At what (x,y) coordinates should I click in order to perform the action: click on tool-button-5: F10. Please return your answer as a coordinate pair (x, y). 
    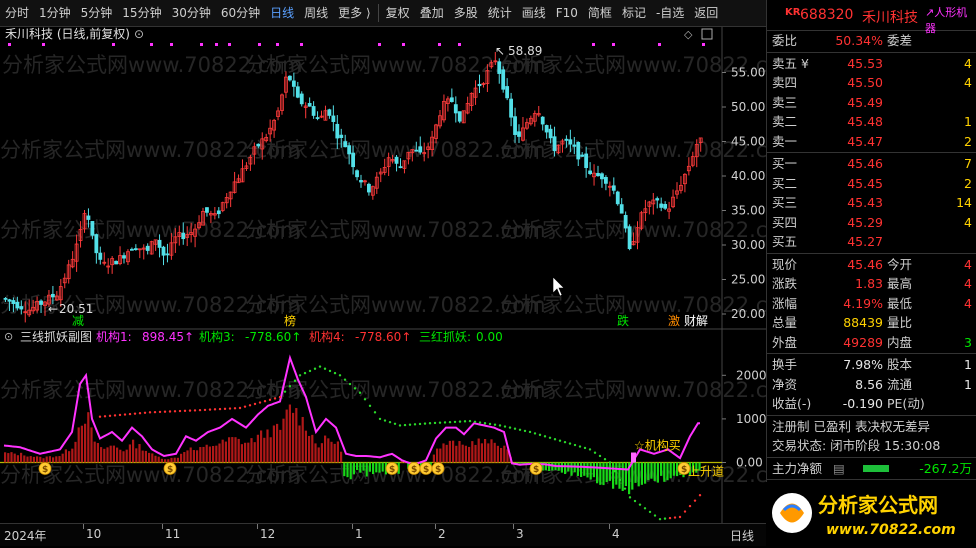
    Looking at the image, I should click on (567, 13).